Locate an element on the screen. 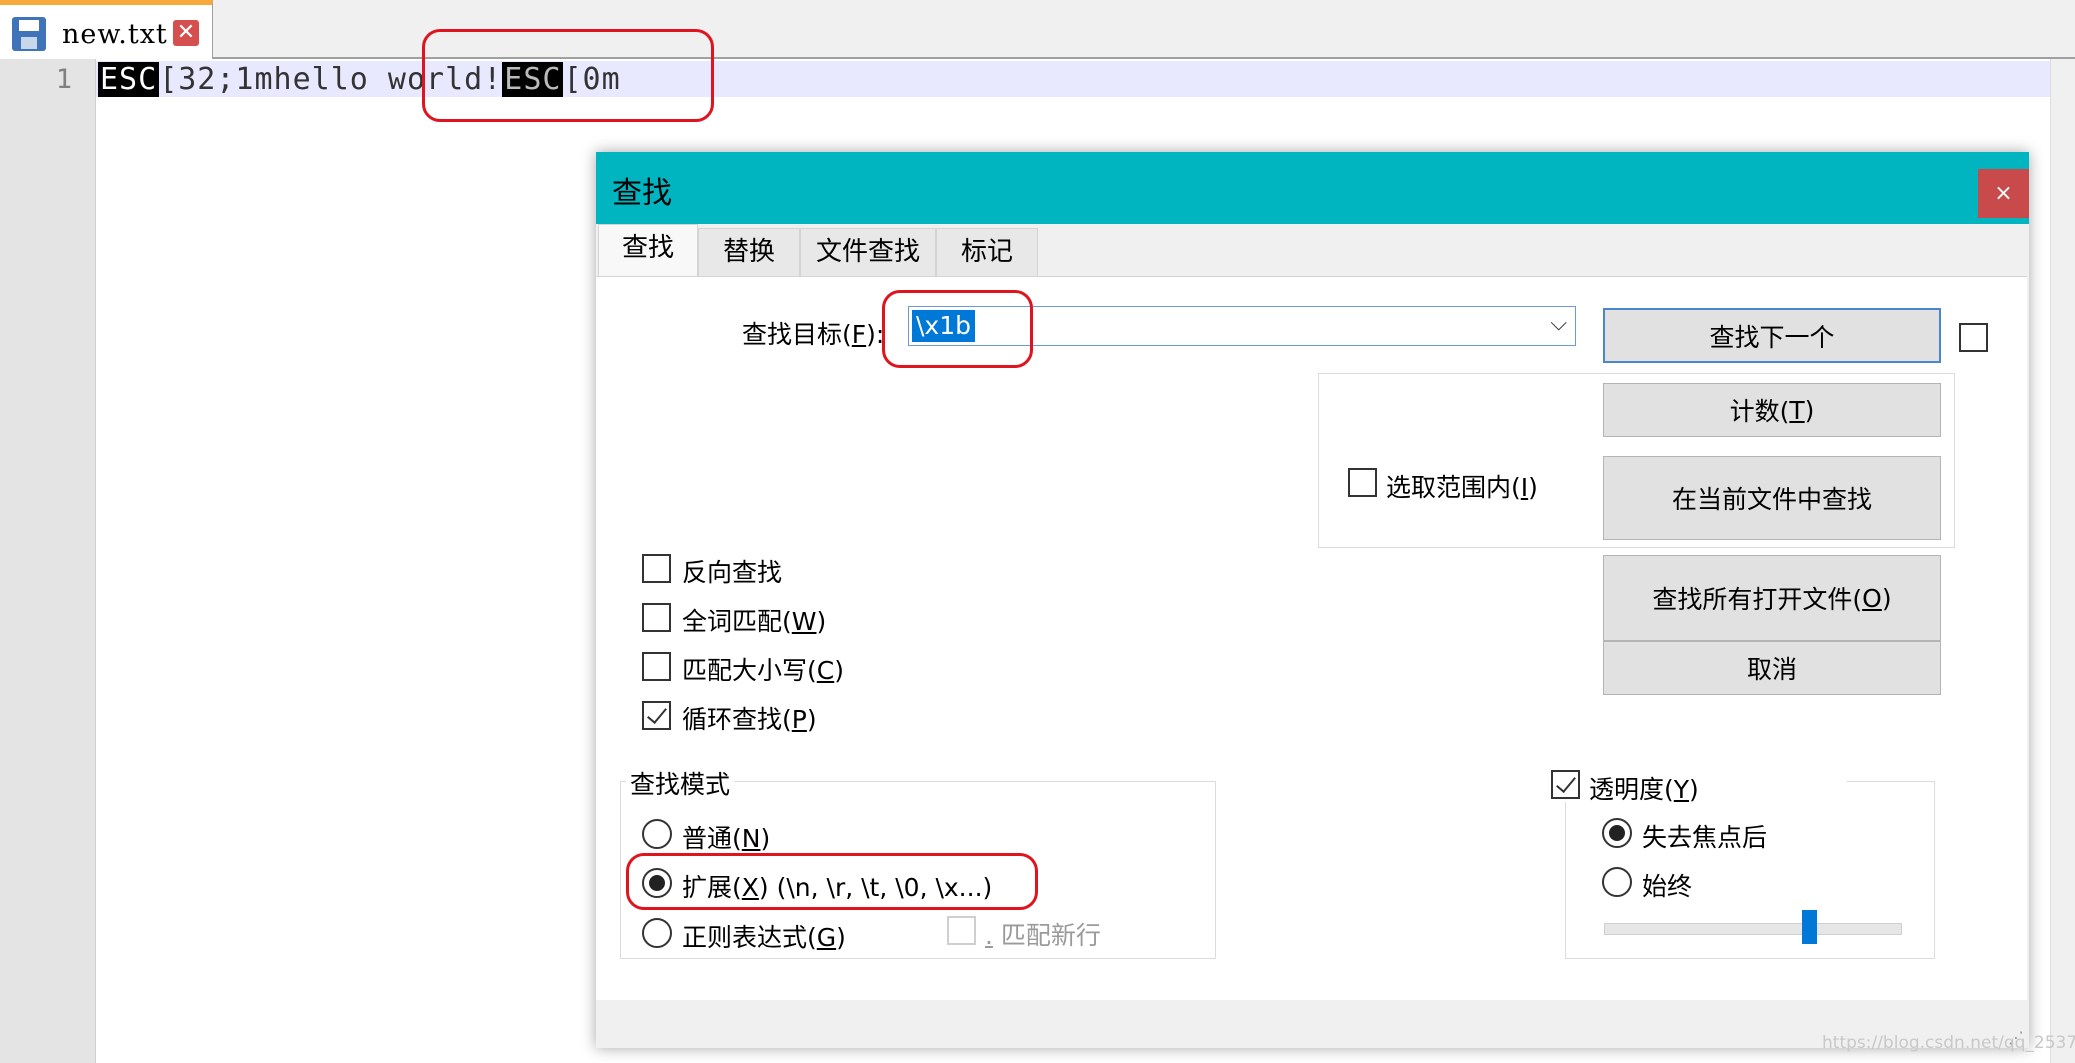 The width and height of the screenshot is (2075, 1063). esc-control-char: ESC is located at coordinates (129, 79).